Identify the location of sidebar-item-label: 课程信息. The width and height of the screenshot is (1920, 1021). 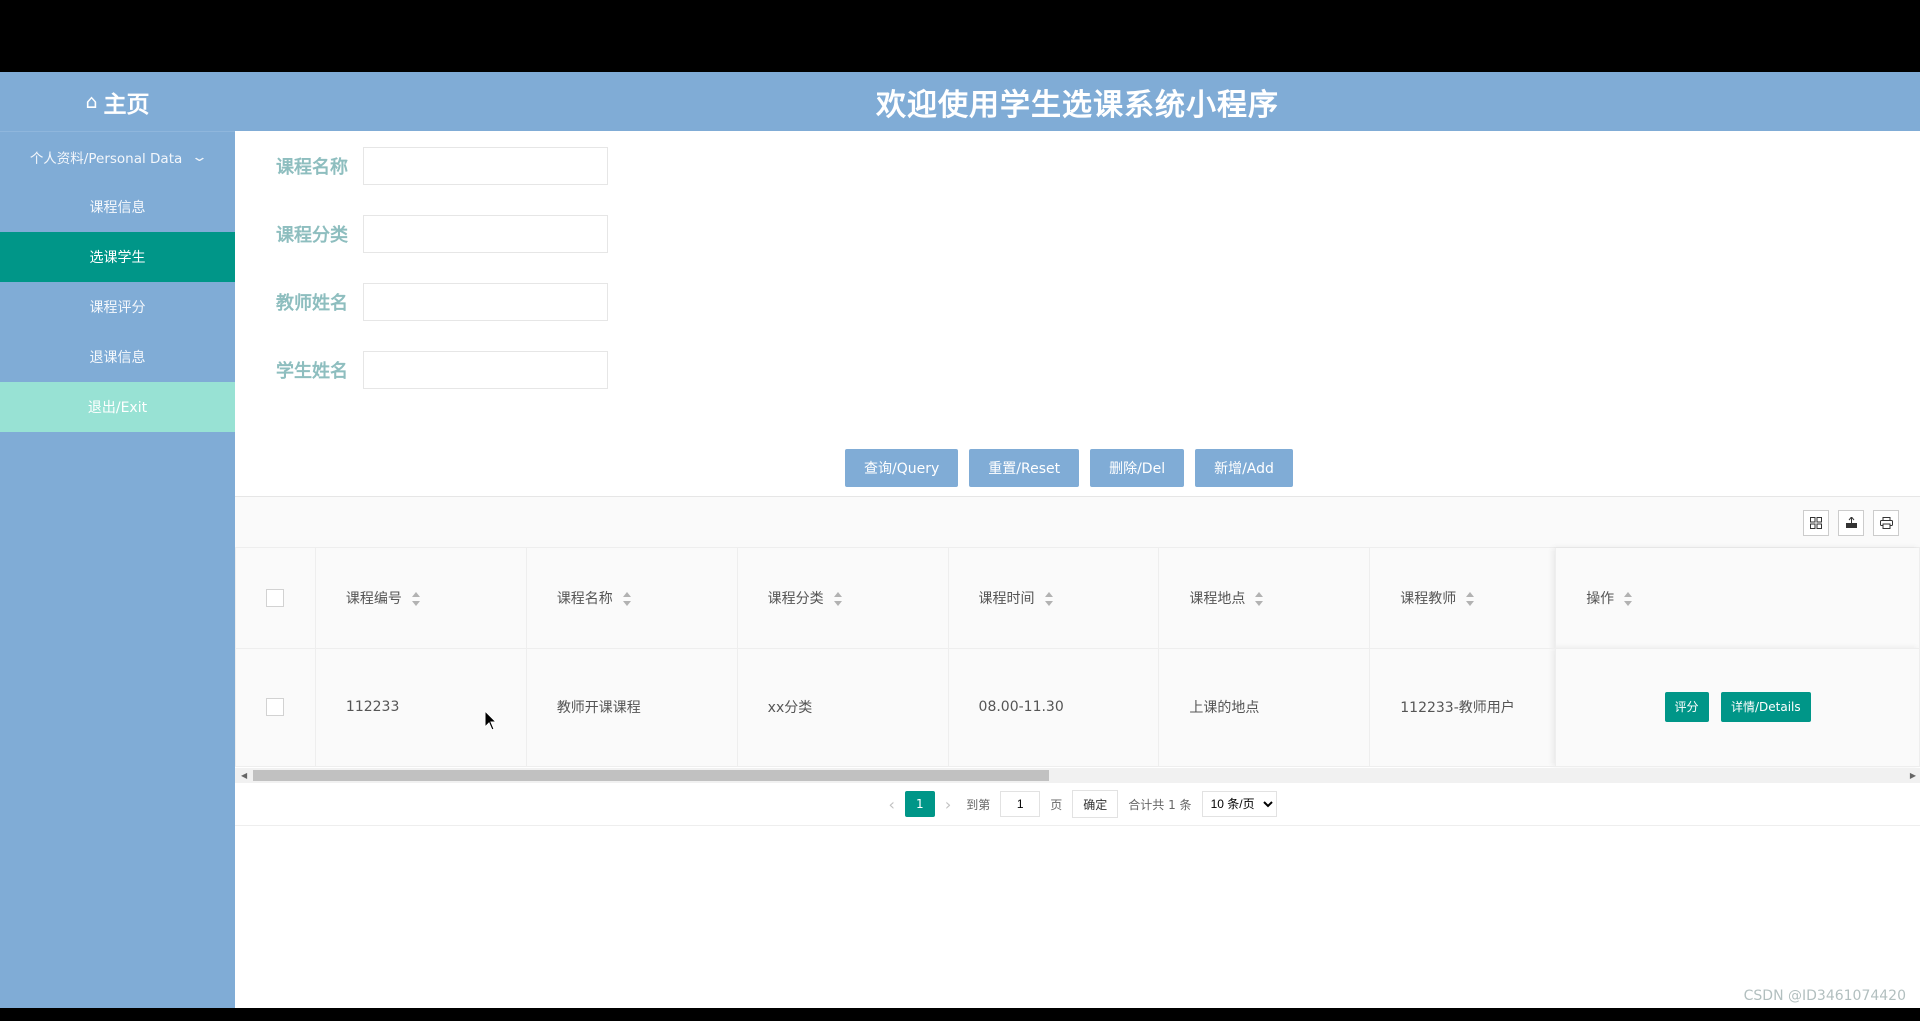
(117, 208).